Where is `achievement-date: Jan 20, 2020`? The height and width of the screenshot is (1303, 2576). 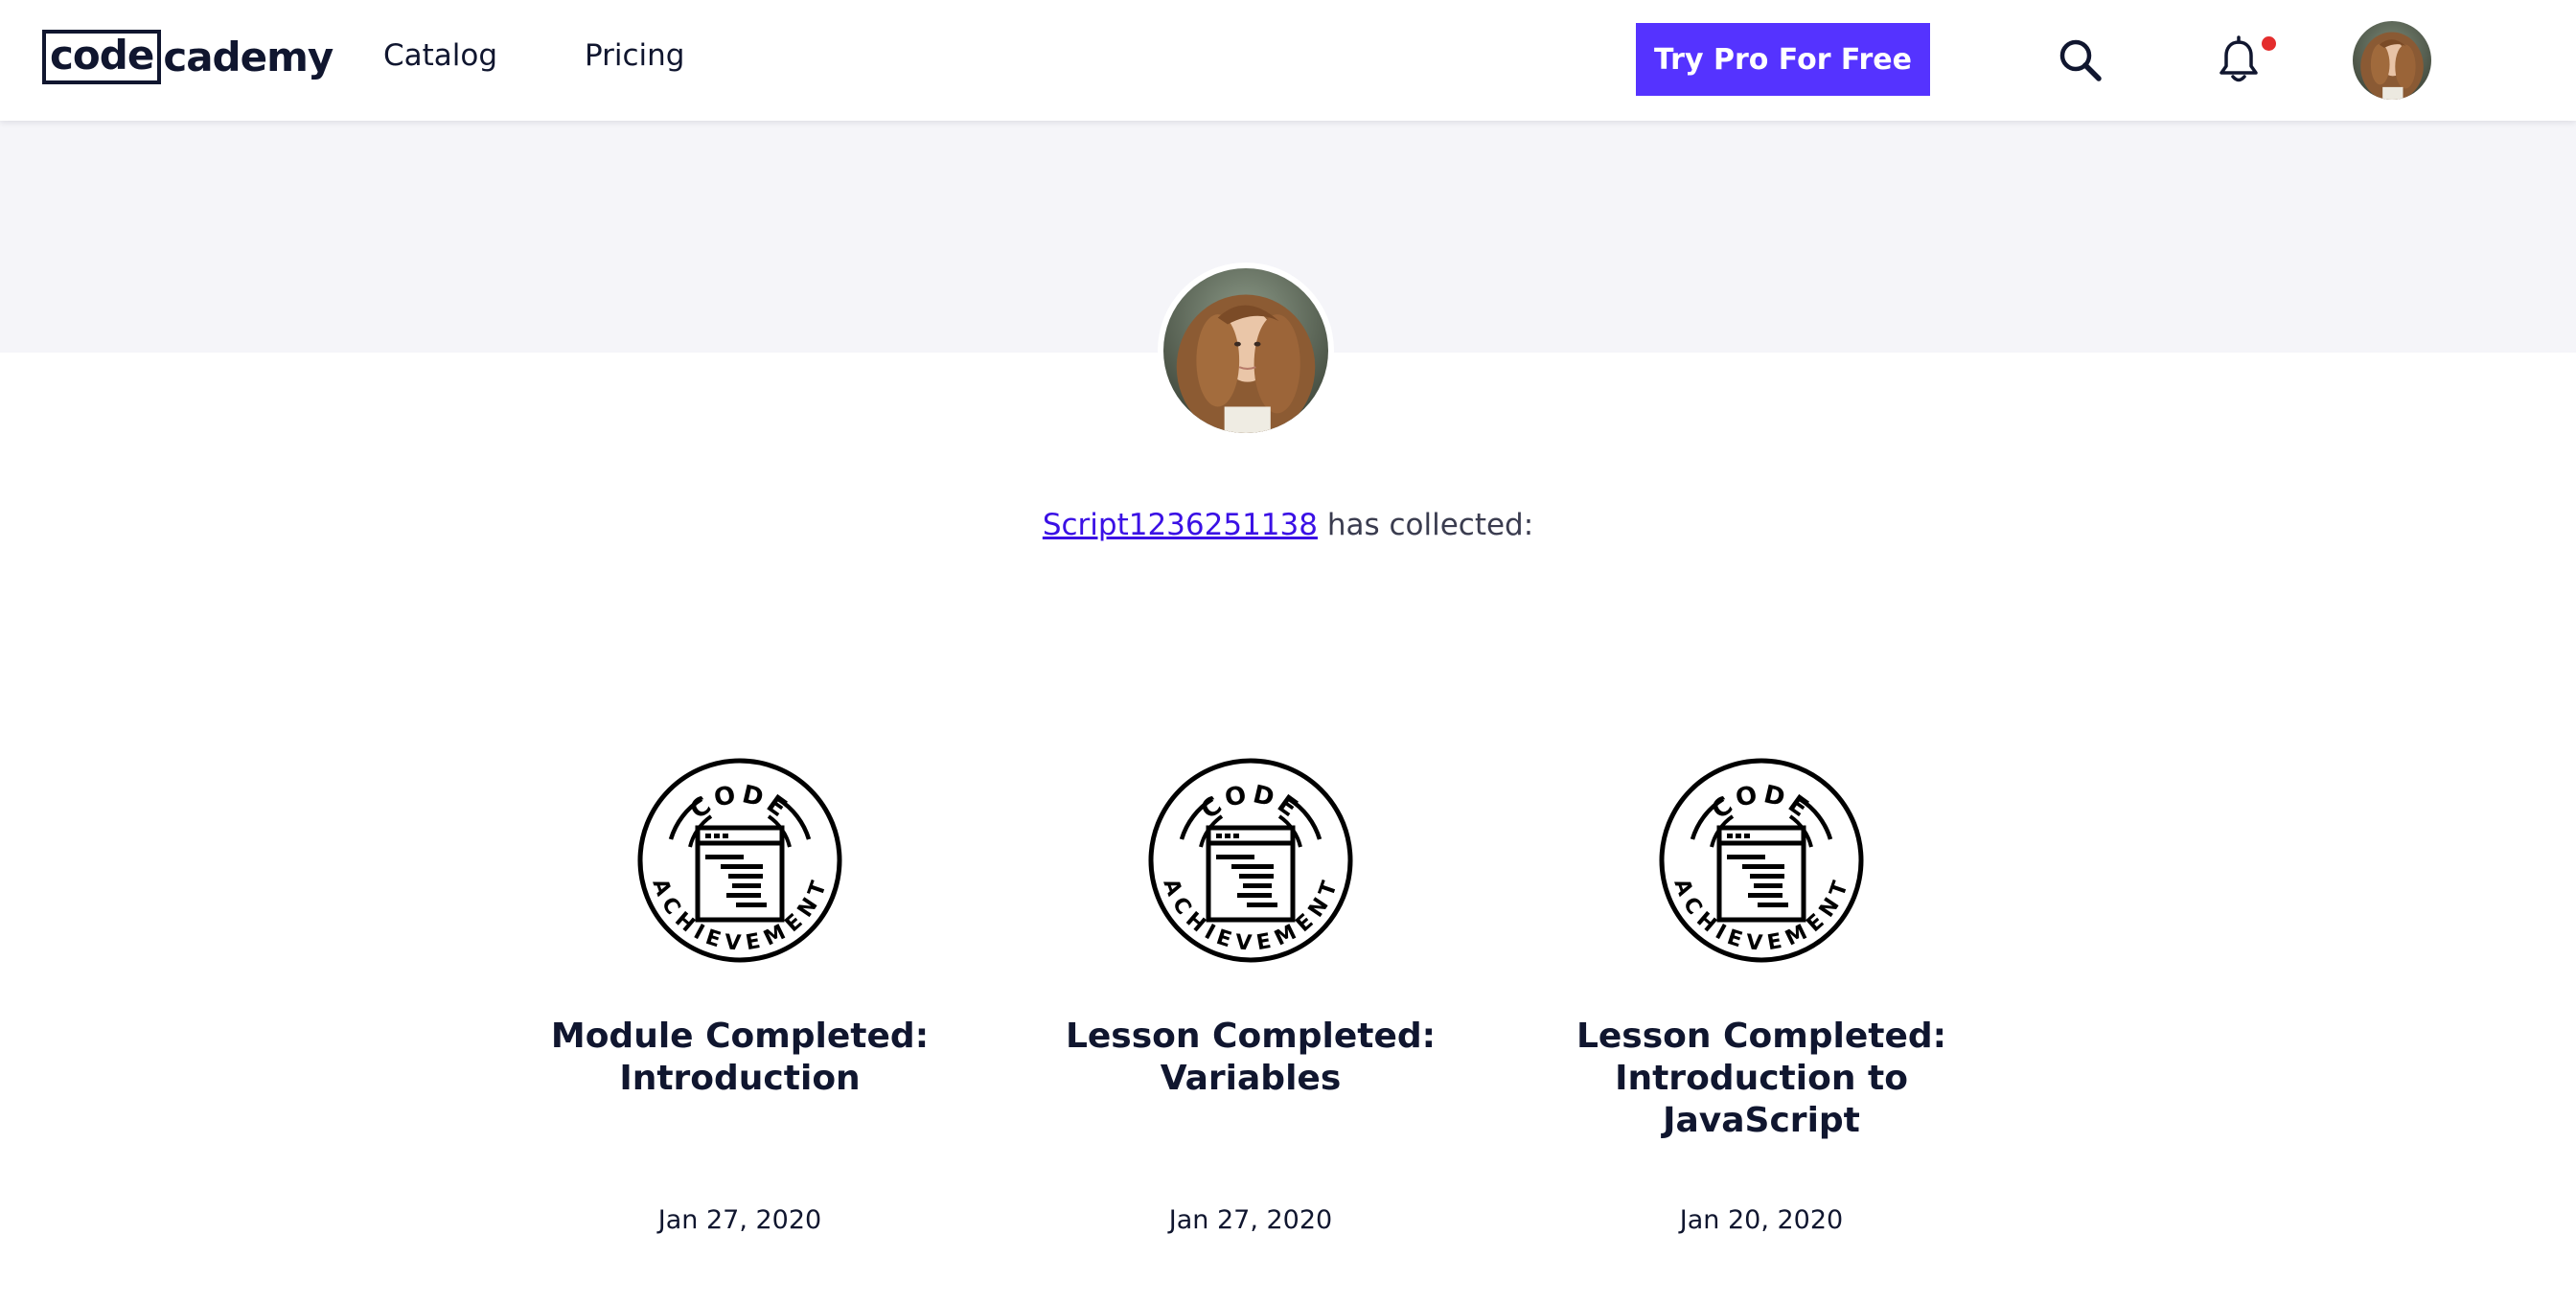
achievement-date: Jan 20, 2020 is located at coordinates (1761, 1220).